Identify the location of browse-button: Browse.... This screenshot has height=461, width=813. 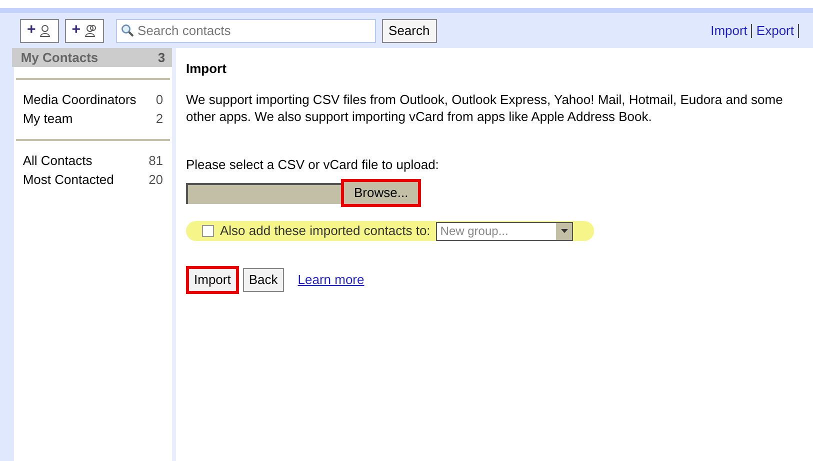
(381, 193).